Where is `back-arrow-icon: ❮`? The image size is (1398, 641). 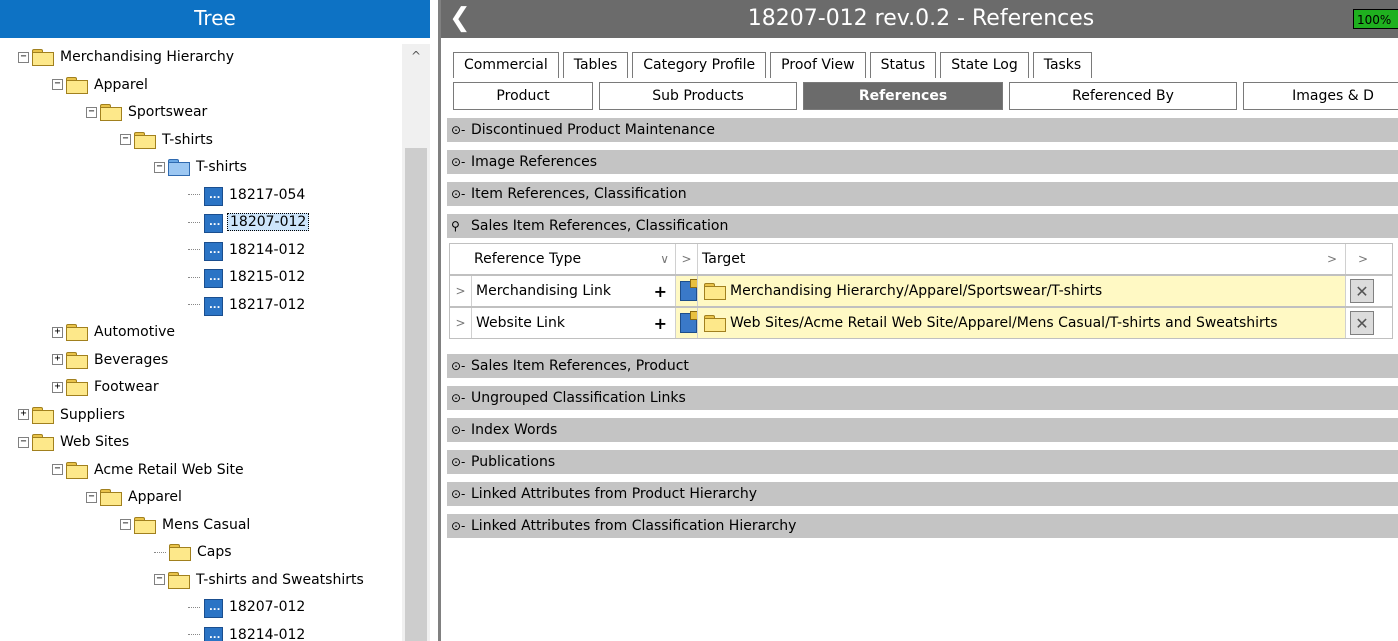
back-arrow-icon: ❮ is located at coordinates (460, 18).